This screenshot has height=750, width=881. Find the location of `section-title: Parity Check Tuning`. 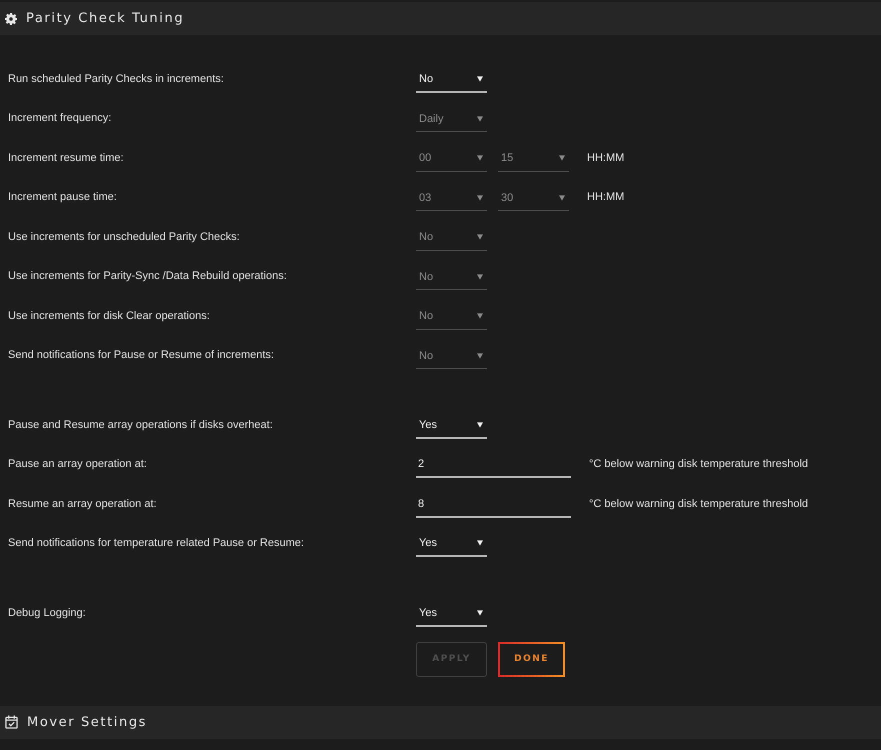

section-title: Parity Check Tuning is located at coordinates (105, 18).